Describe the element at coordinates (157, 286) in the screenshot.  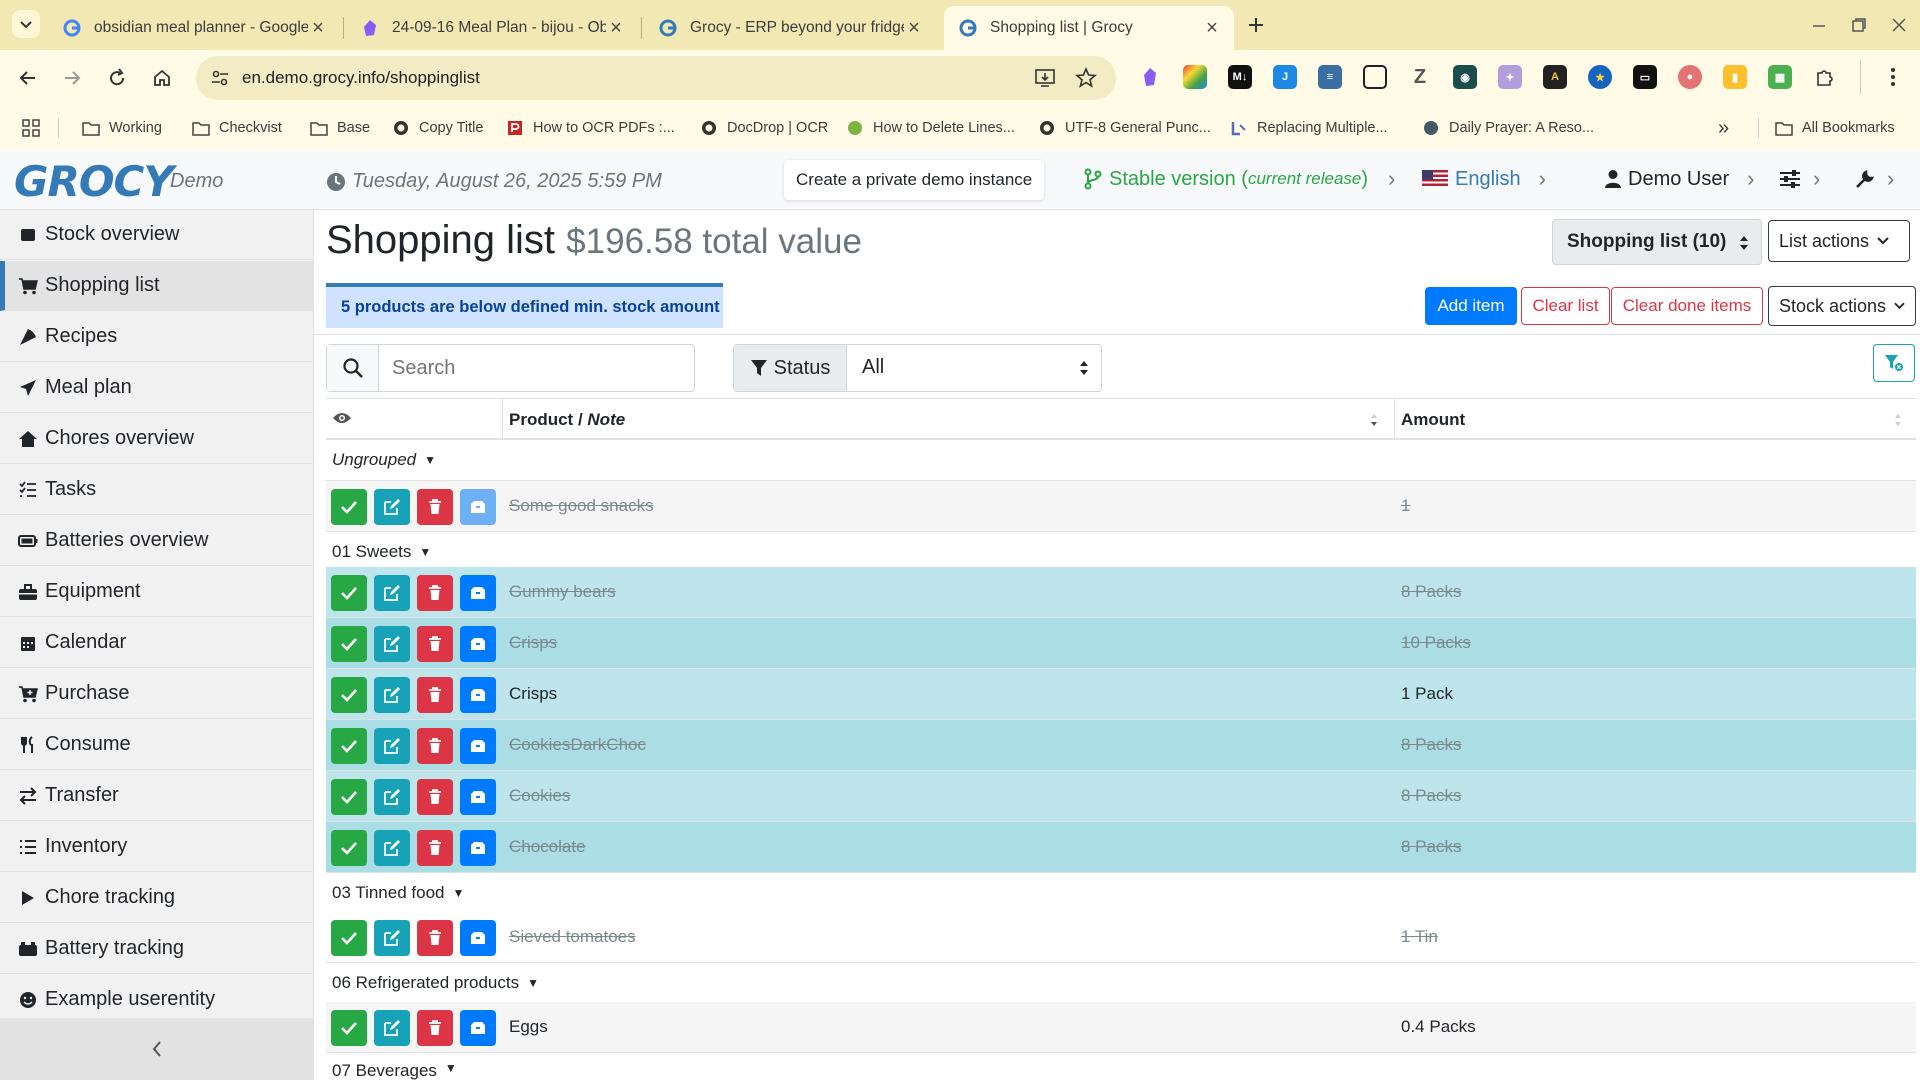
I see `sidebar-item-shopping-list: Shopping list` at that location.